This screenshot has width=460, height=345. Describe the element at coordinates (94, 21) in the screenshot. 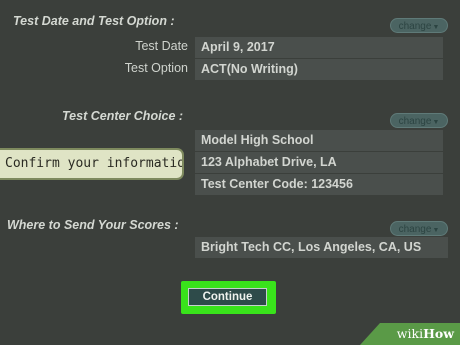

I see `test-date-section-title: Test Date and Test Option :` at that location.